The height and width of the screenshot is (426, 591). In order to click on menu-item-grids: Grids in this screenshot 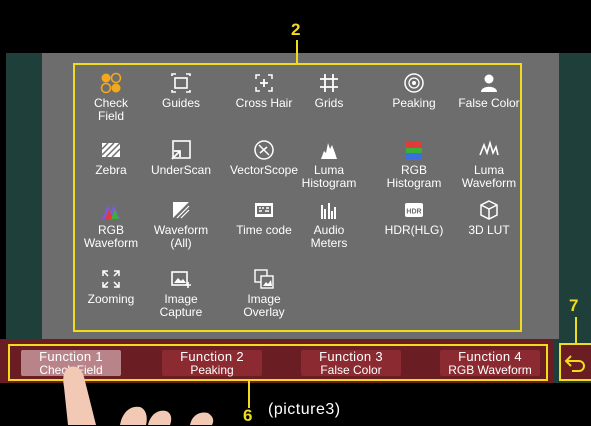, I will do `click(329, 91)`.